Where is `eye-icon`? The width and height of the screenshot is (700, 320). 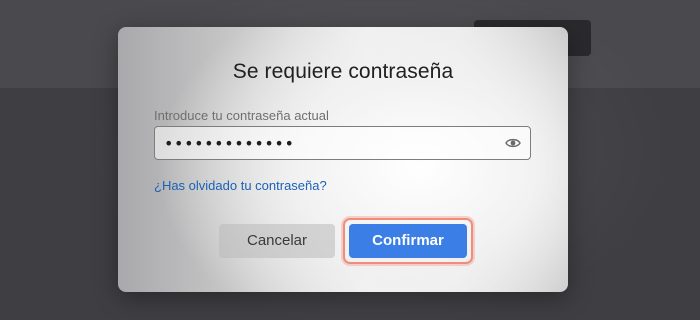
eye-icon is located at coordinates (513, 143).